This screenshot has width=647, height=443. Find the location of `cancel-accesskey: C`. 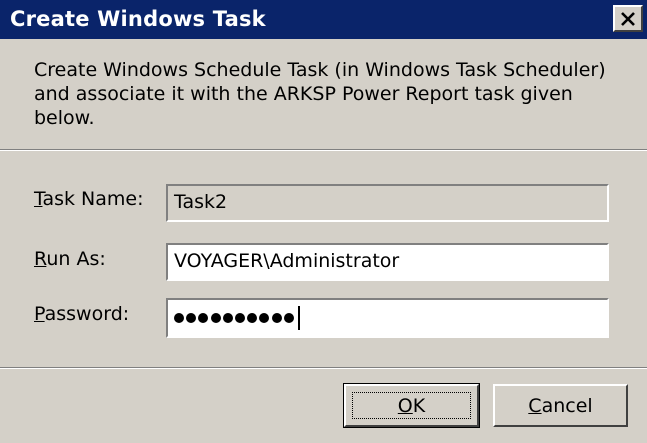

cancel-accesskey: C is located at coordinates (535, 405).